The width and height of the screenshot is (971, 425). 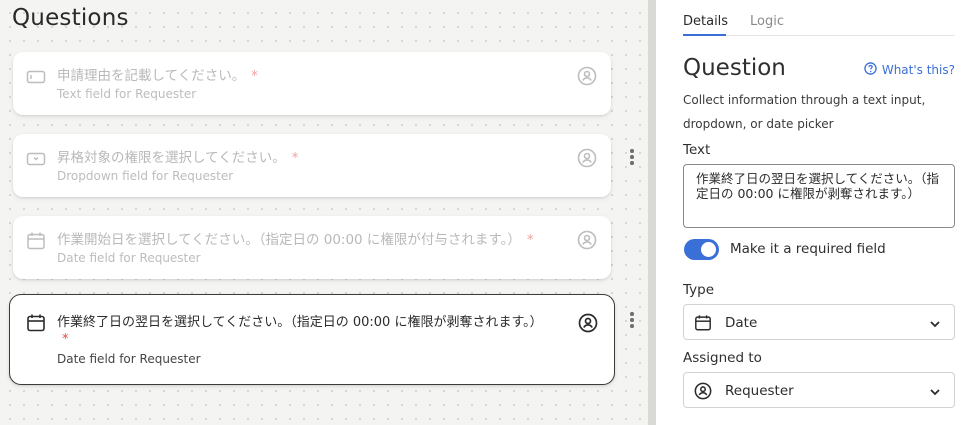 I want to click on tab-details: Details, so click(x=705, y=21).